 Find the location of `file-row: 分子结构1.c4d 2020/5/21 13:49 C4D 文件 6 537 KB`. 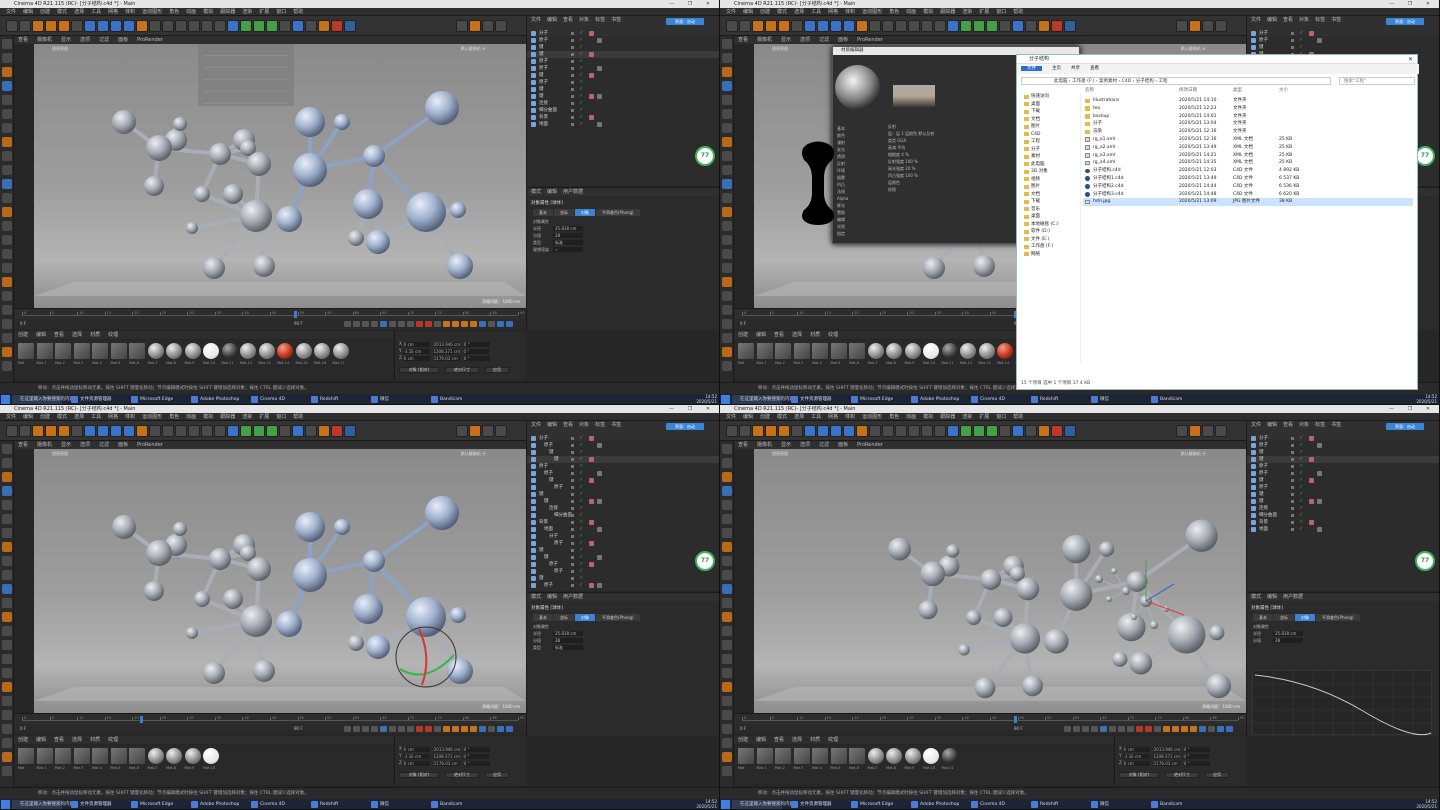

file-row: 分子结构1.c4d 2020/5/21 13:49 C4D 文件 6 537 KB is located at coordinates (1248, 179).